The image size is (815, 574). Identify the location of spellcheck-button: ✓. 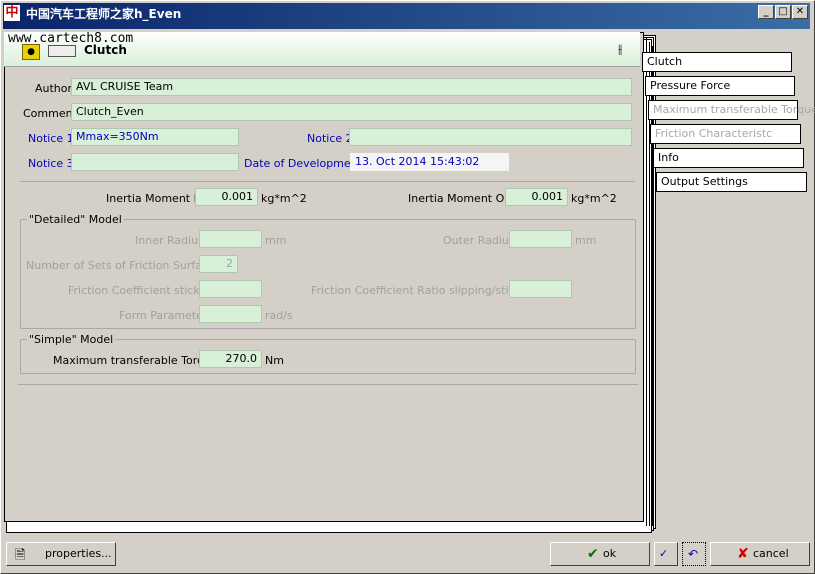
(666, 554).